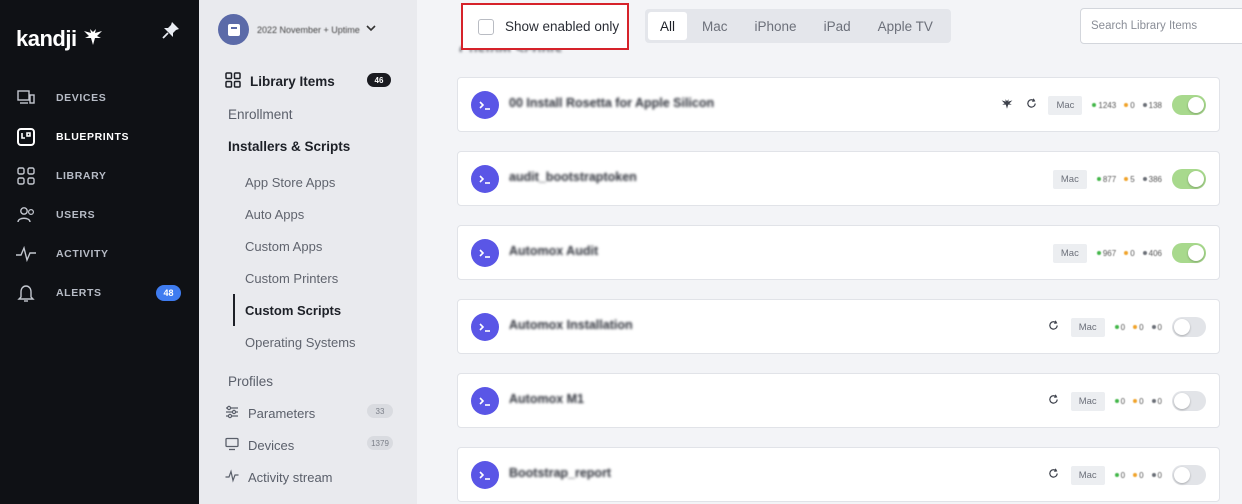  I want to click on show-enabled-only-checkbox: Show enabled only, so click(545, 26).